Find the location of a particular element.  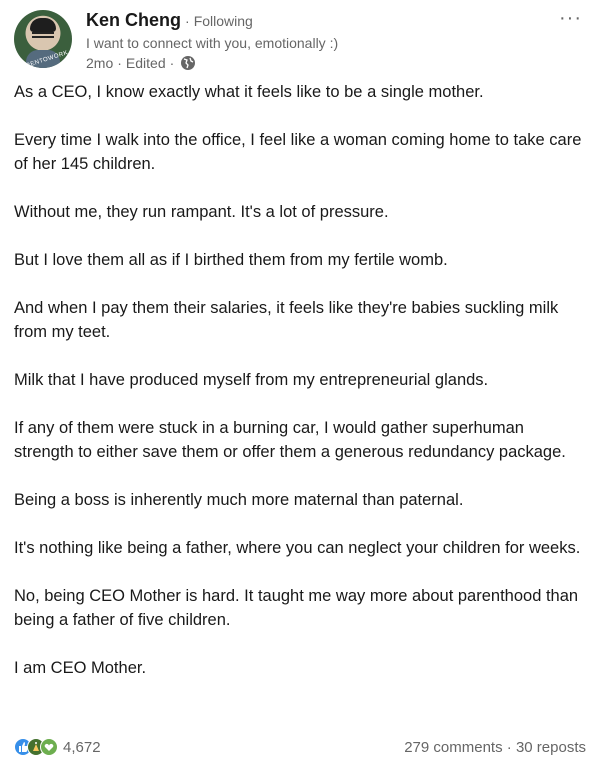

engagement-stats: 279 comments · 30 reposts is located at coordinates (495, 747).